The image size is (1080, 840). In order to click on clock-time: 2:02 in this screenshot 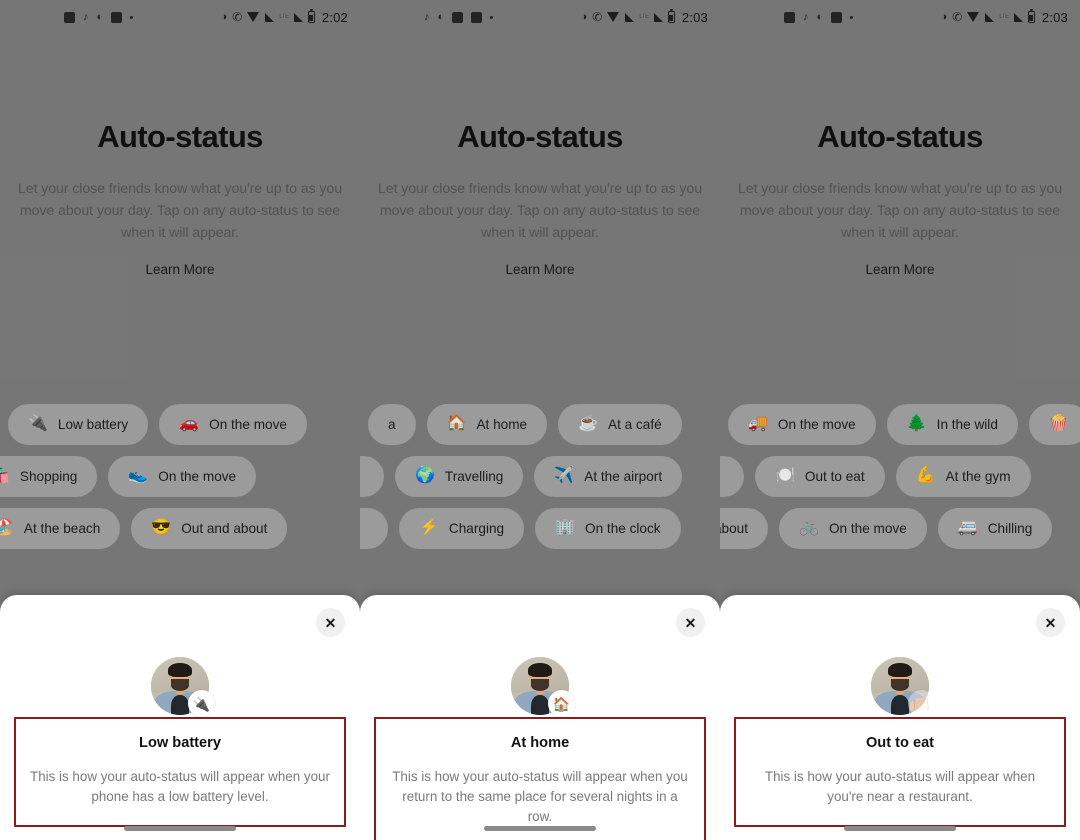, I will do `click(334, 17)`.